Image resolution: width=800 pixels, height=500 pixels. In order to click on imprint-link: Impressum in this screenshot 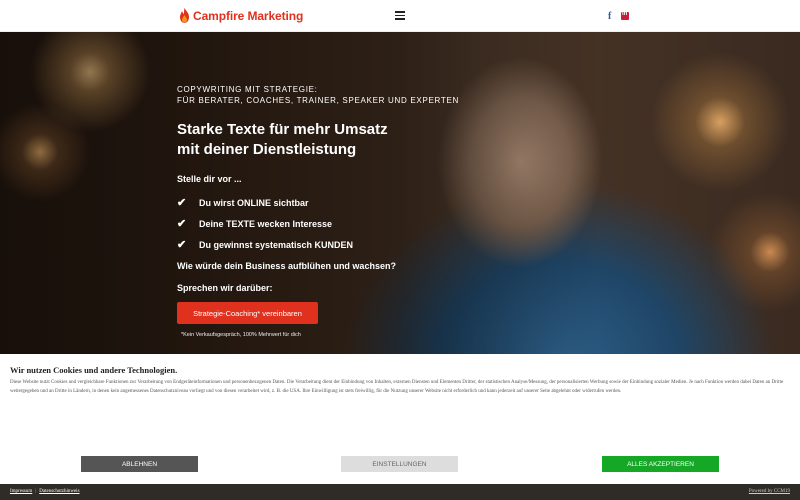, I will do `click(21, 491)`.